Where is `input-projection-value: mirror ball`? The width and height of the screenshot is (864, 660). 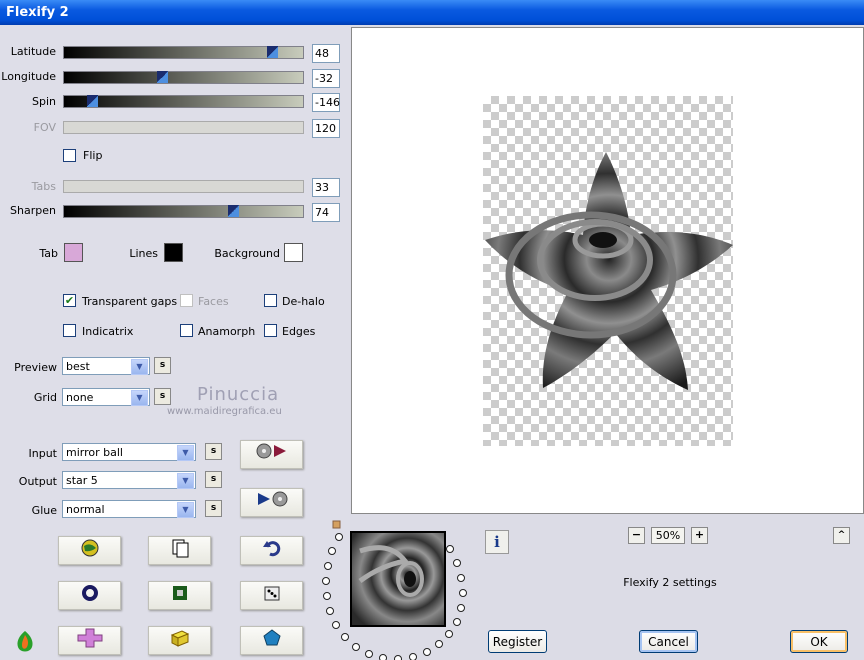 input-projection-value: mirror ball is located at coordinates (94, 452).